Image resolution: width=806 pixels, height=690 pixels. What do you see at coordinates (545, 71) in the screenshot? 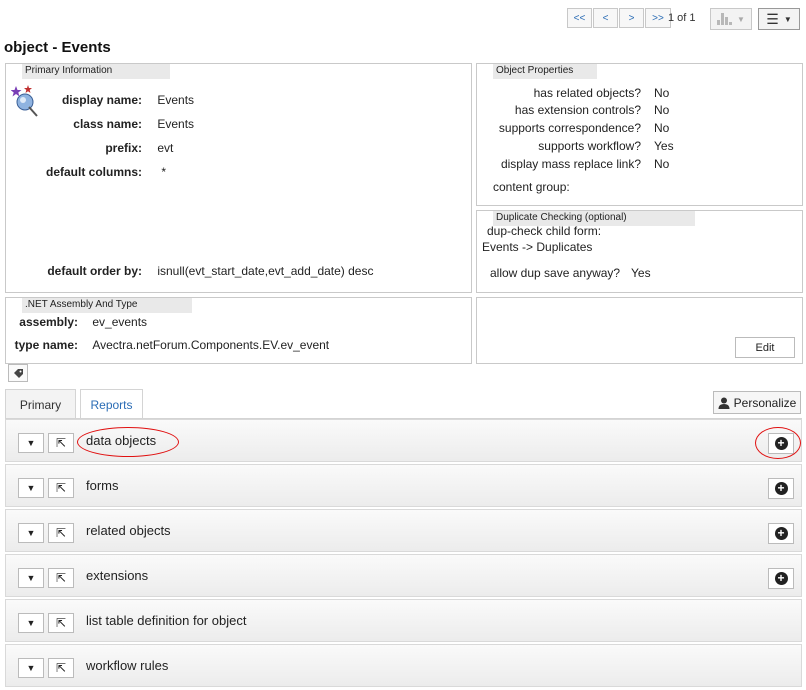
I see `panel-title: Object Properties` at bounding box center [545, 71].